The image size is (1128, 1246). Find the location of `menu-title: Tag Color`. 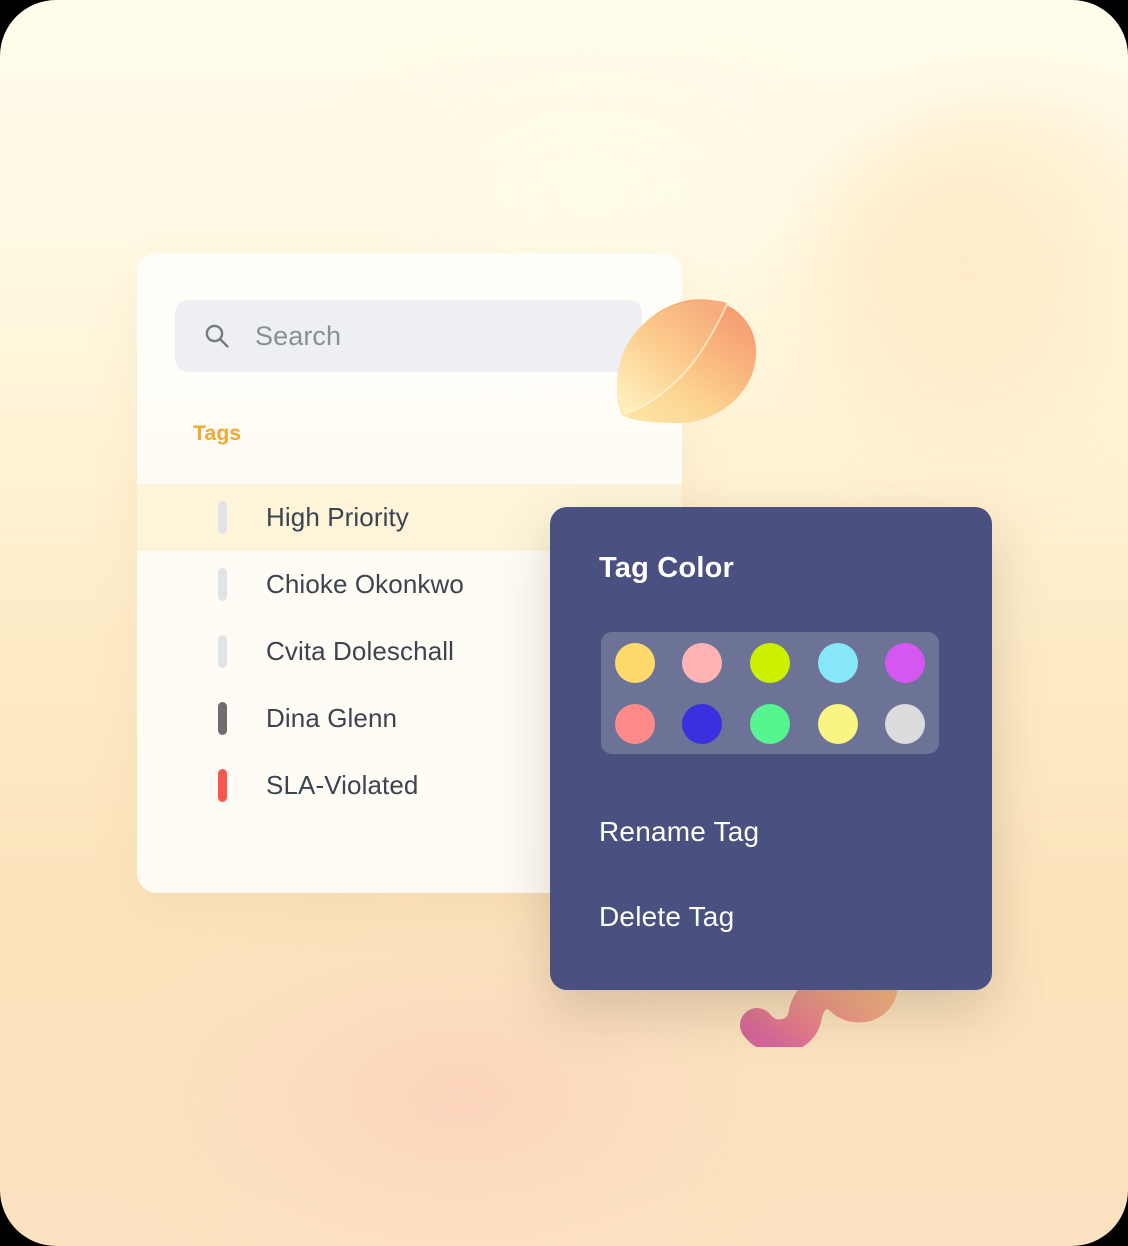

menu-title: Tag Color is located at coordinates (666, 568).